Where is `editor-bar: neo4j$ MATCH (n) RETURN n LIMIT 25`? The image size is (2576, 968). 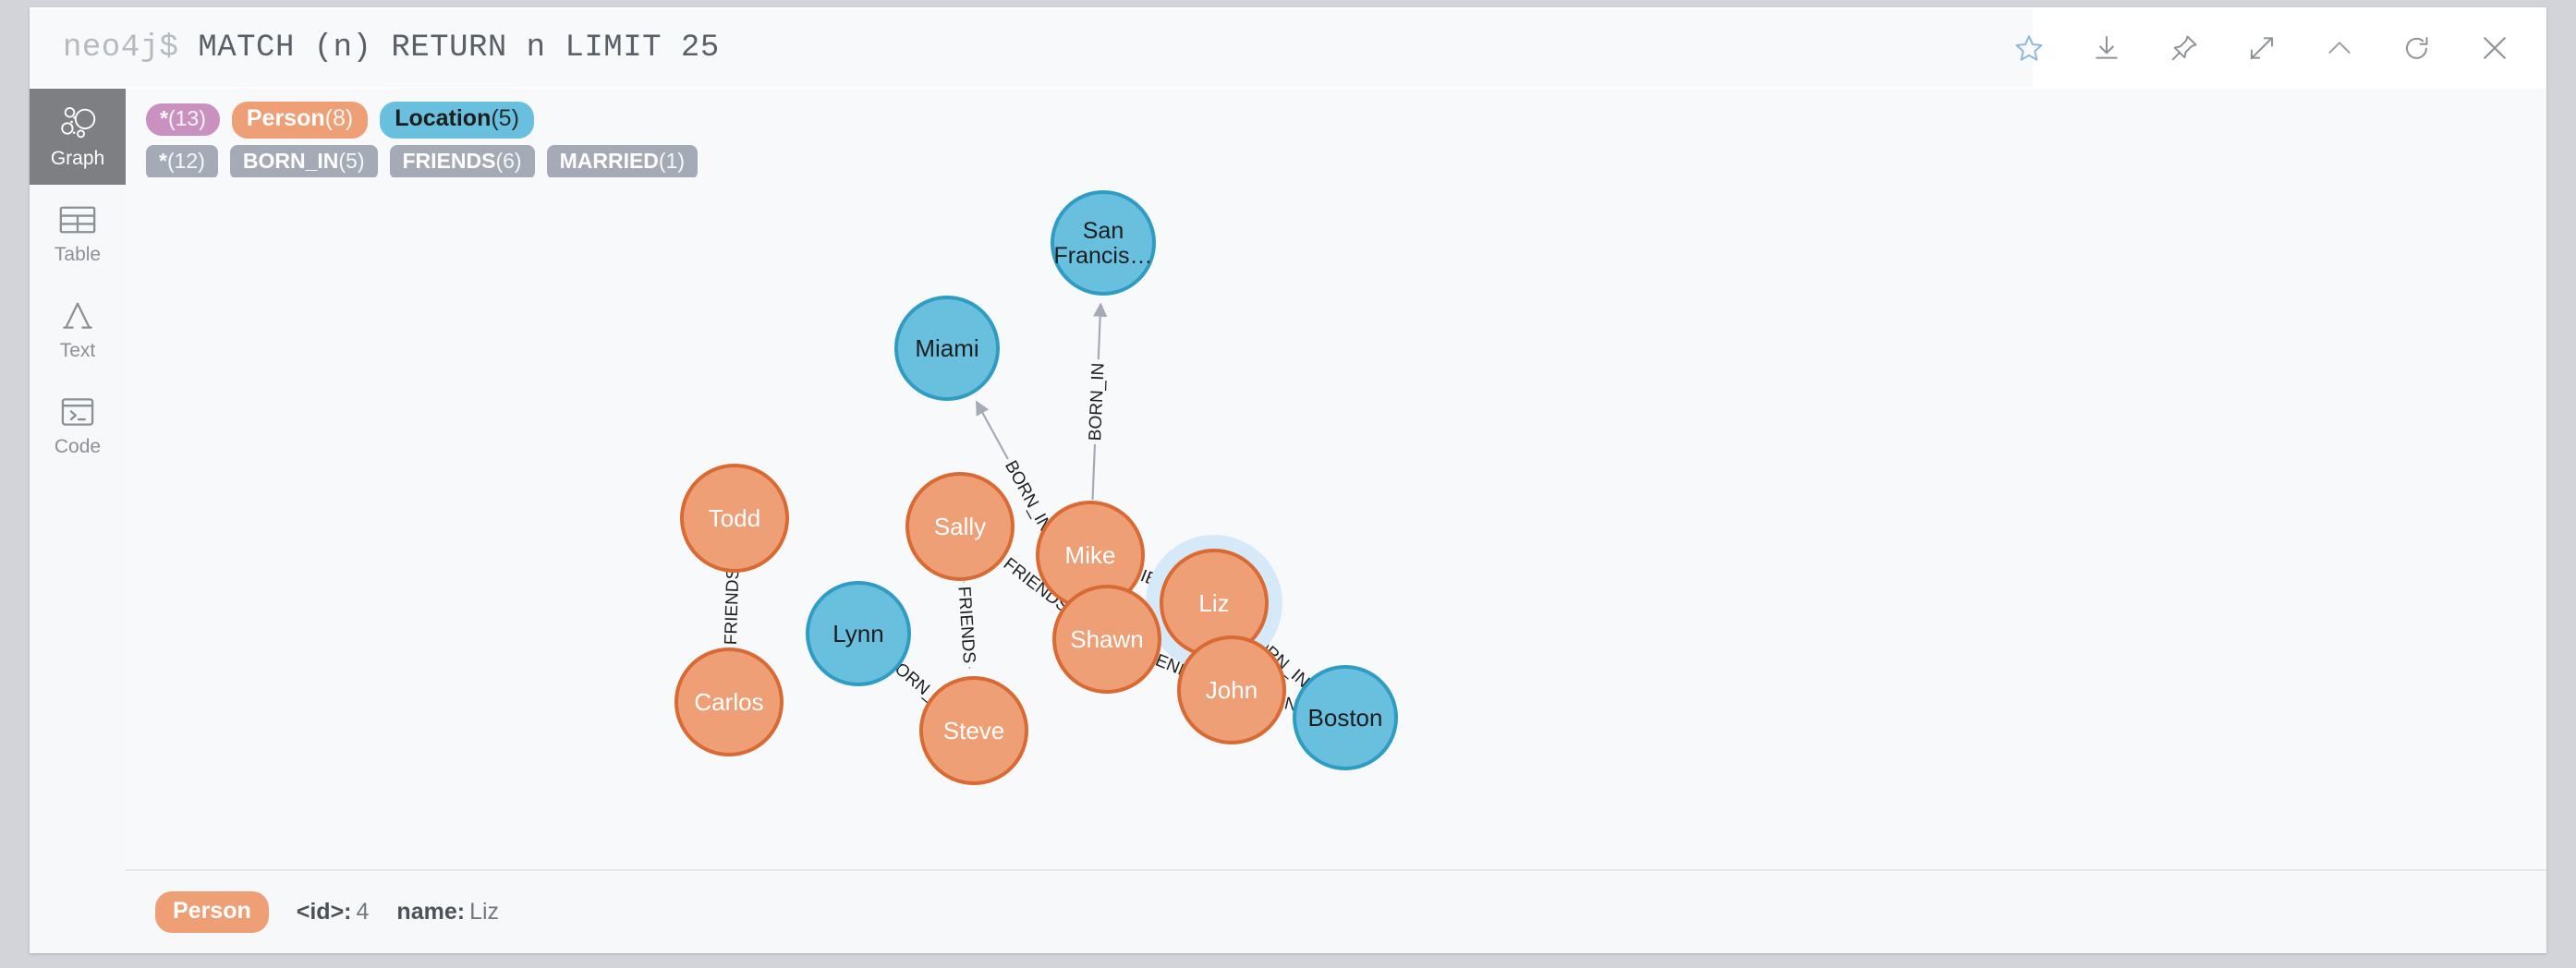
editor-bar: neo4j$ MATCH (n) RETURN n LIMIT 25 is located at coordinates (1288, 48).